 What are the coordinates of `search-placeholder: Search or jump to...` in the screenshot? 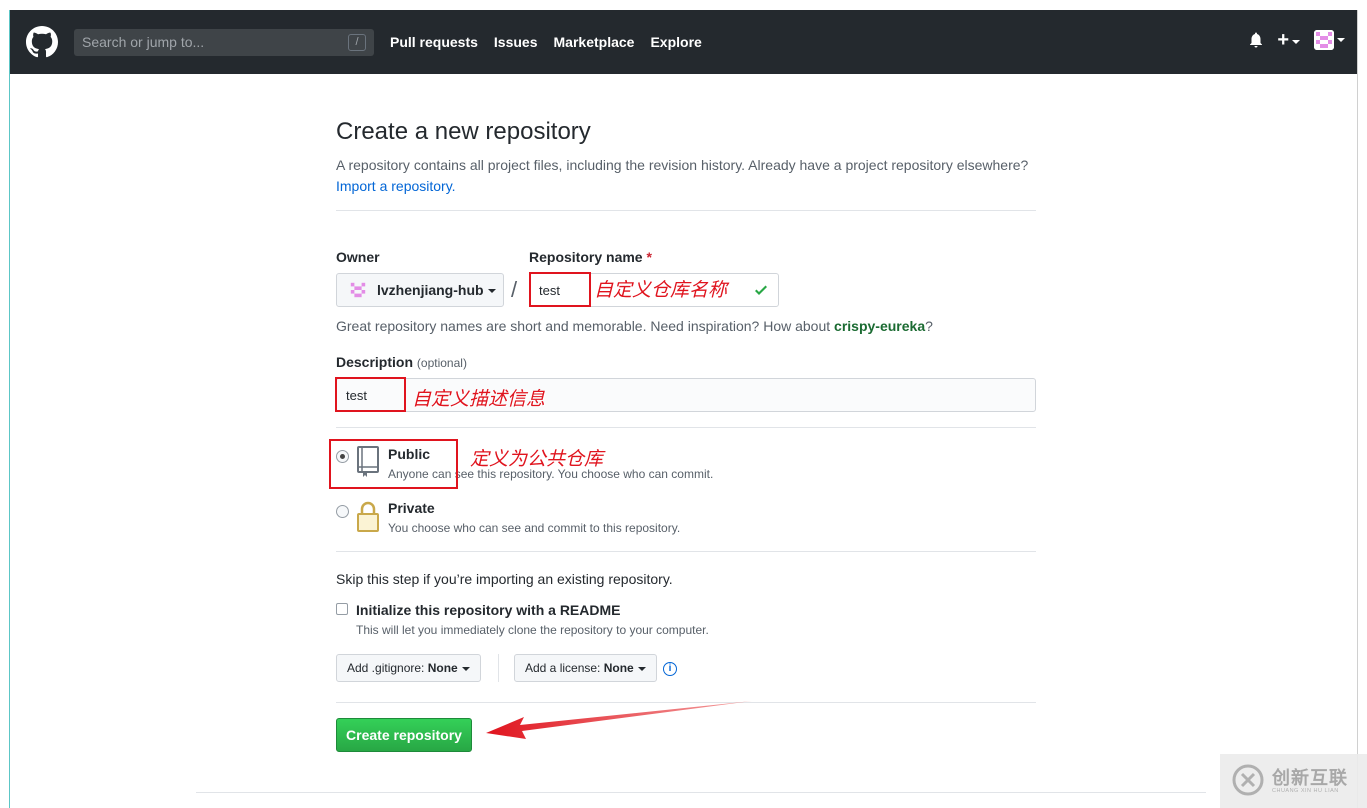 It's located at (143, 42).